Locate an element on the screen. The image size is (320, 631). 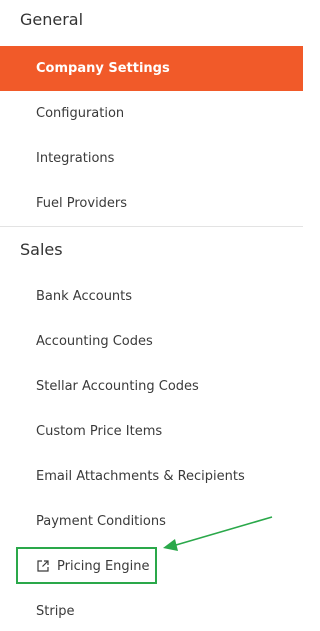
sidebar-item-bank-accounts: Bank Accounts is located at coordinates (151, 296).